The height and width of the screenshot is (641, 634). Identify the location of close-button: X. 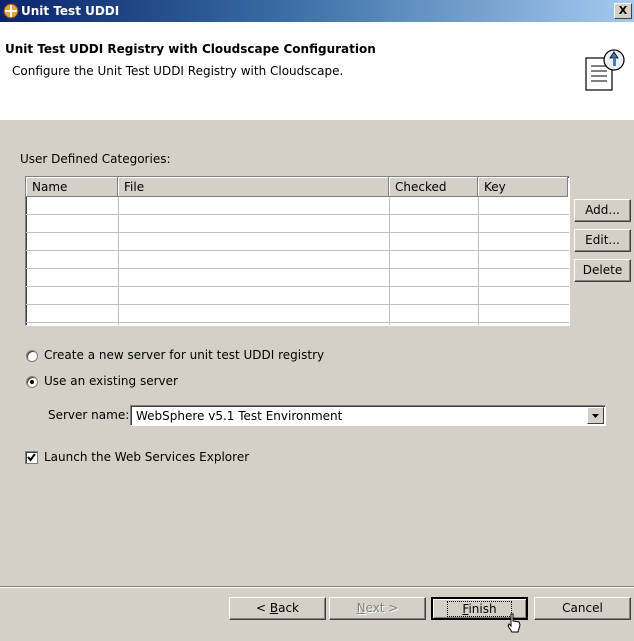
(623, 11).